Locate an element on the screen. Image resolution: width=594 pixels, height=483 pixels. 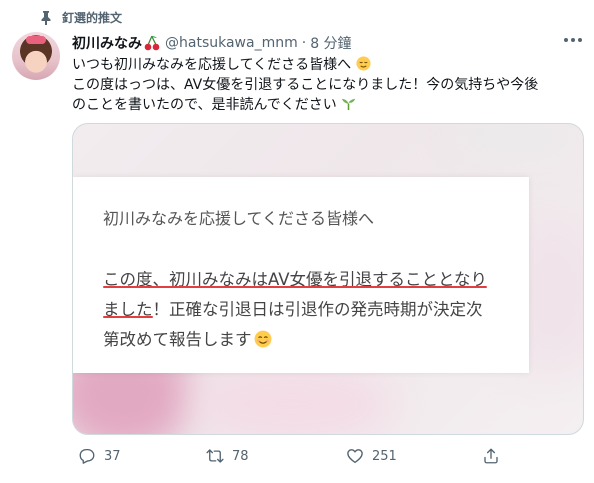
smiling-face-emoji-icon is located at coordinates (262, 339).